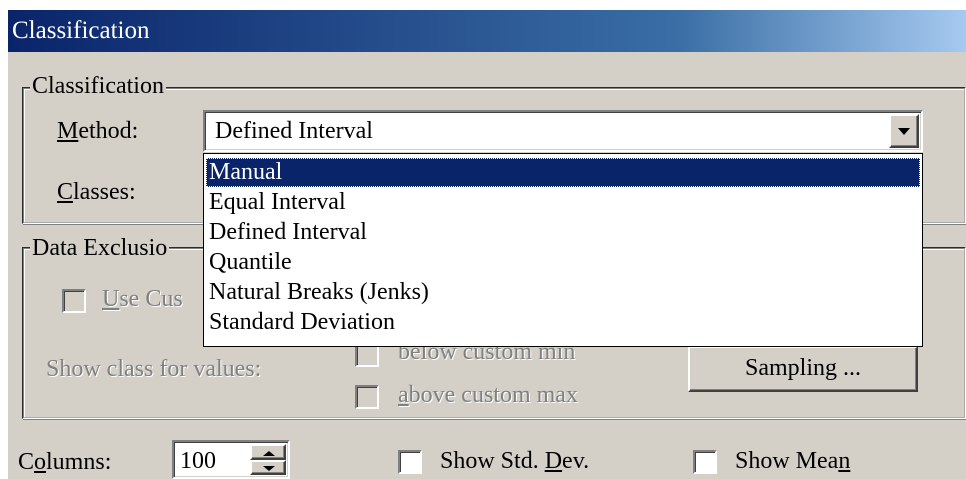 This screenshot has height=479, width=966. What do you see at coordinates (294, 131) in the screenshot?
I see `method-combobox-value: Defined Interval` at bounding box center [294, 131].